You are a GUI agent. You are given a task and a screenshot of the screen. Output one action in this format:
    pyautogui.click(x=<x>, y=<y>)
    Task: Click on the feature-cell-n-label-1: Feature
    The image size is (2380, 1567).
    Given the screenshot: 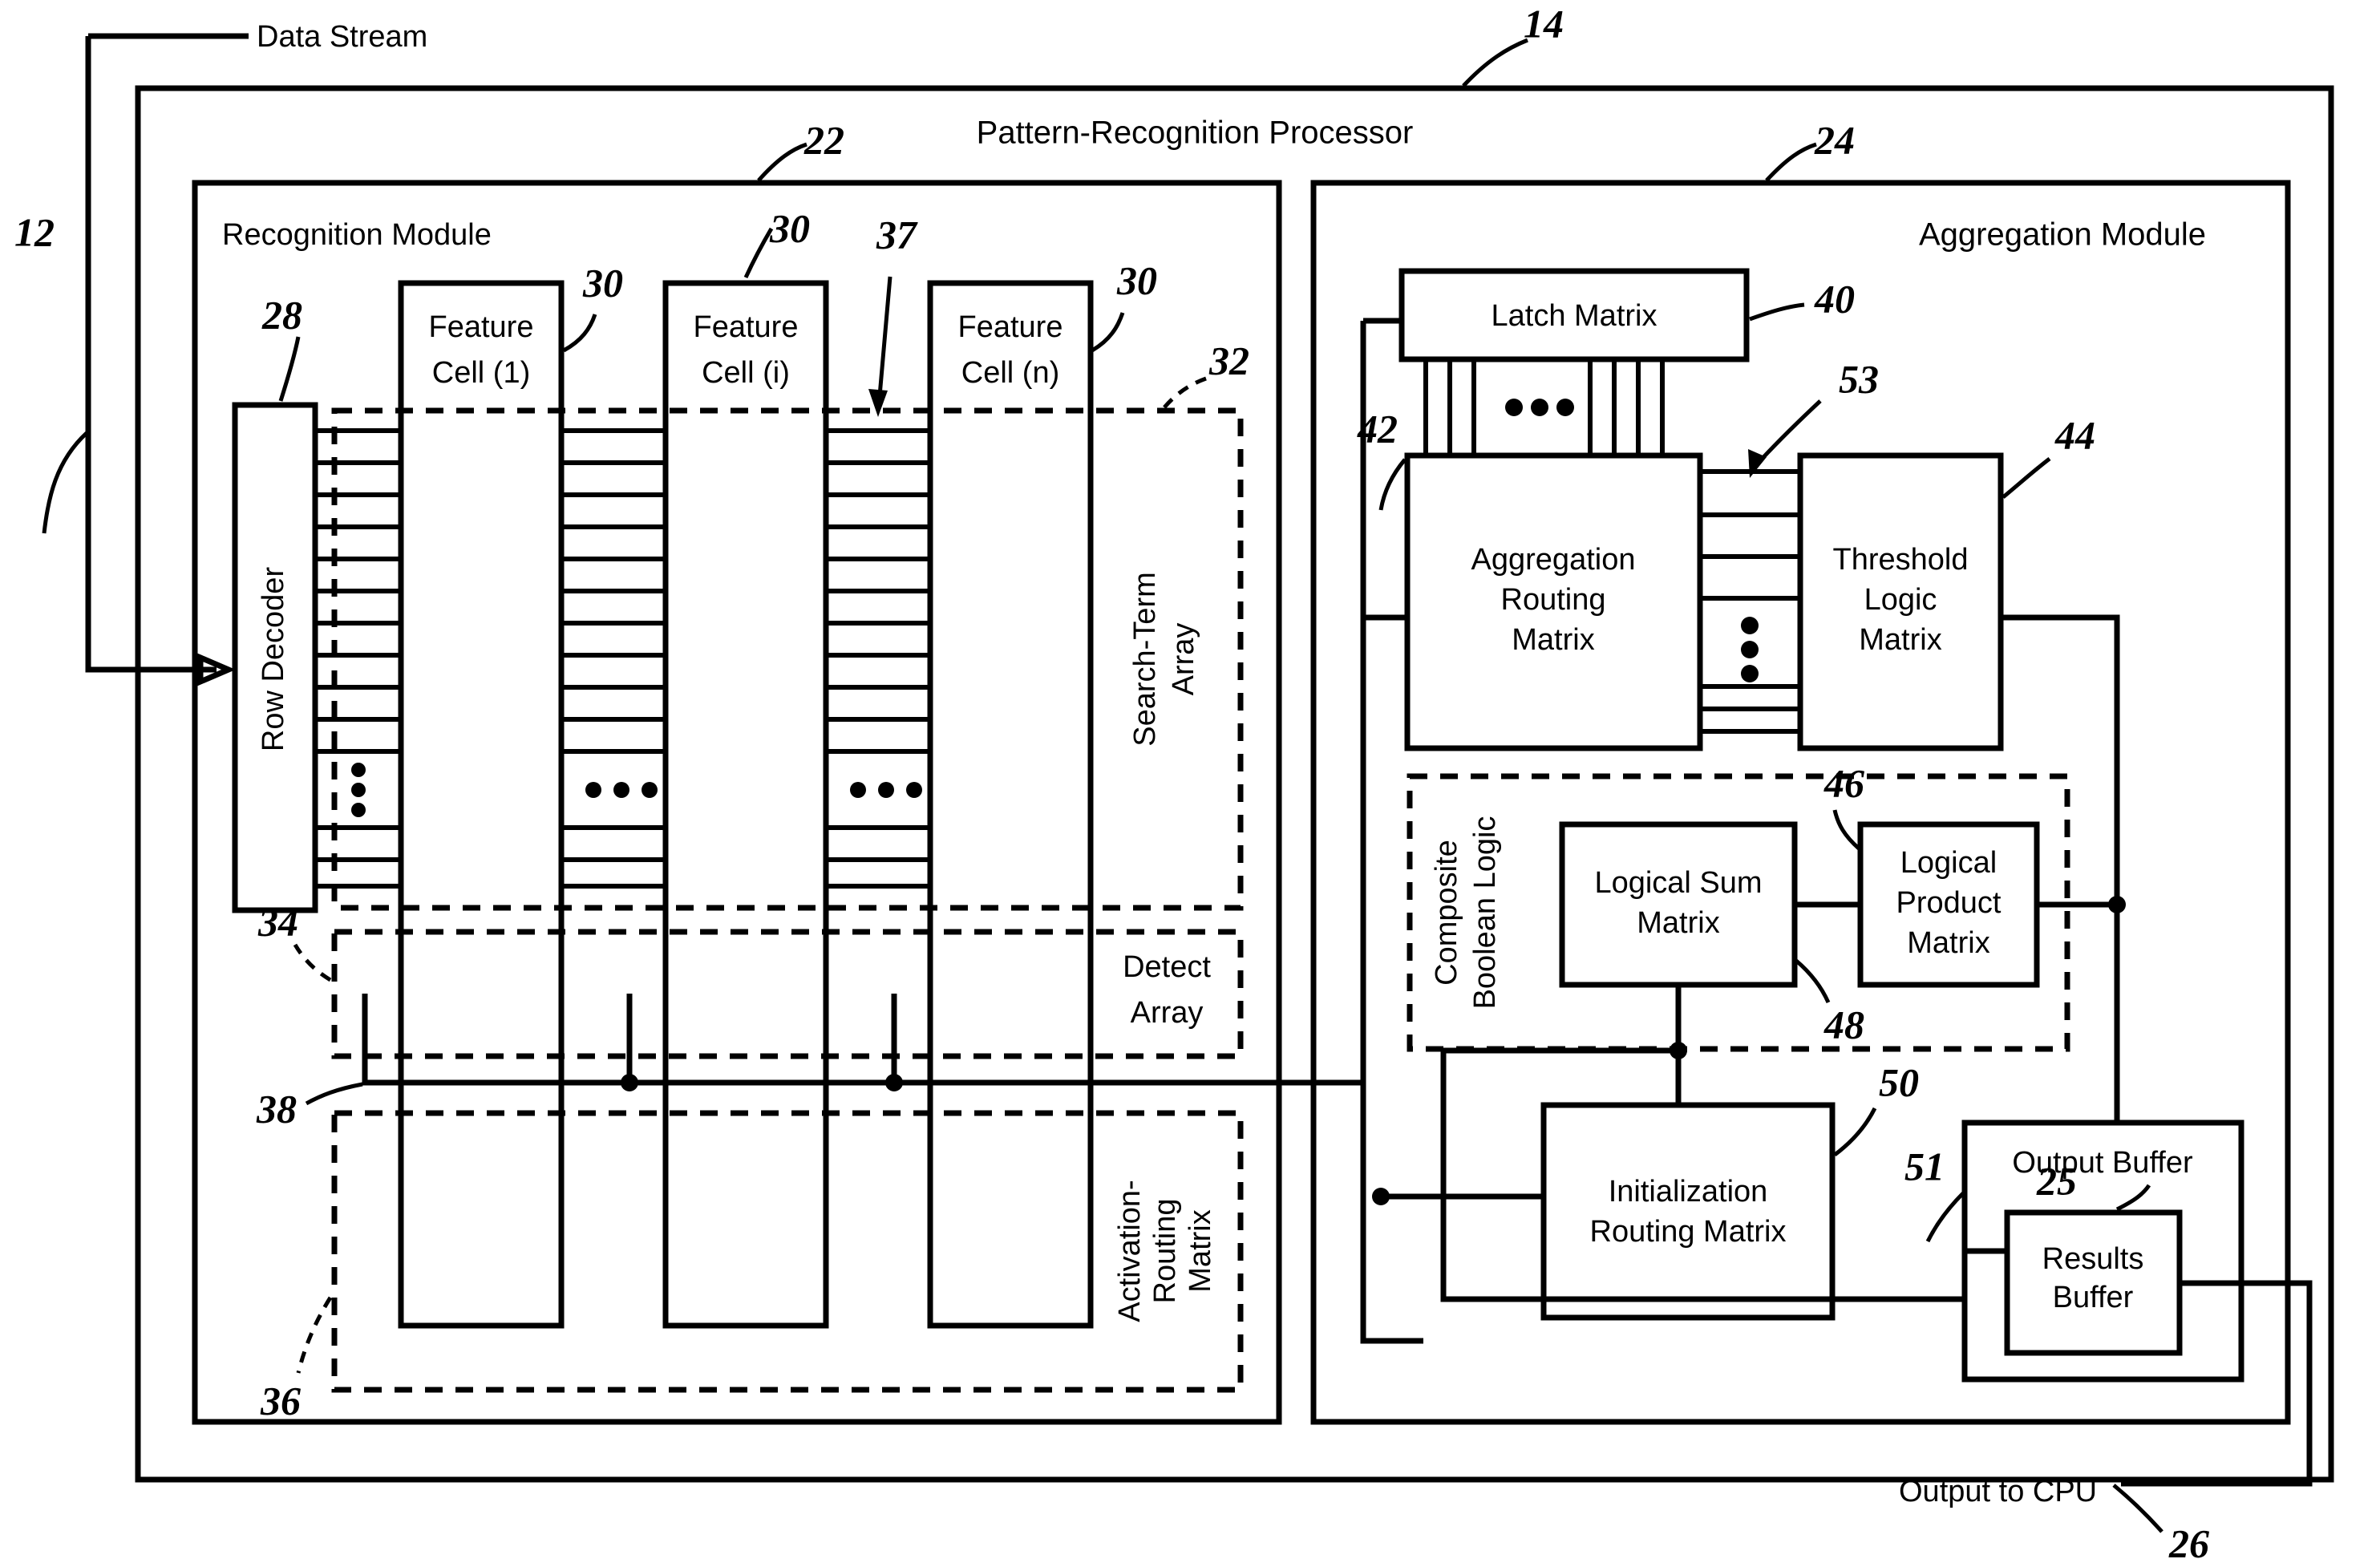 What is the action you would take?
    pyautogui.click(x=1011, y=327)
    